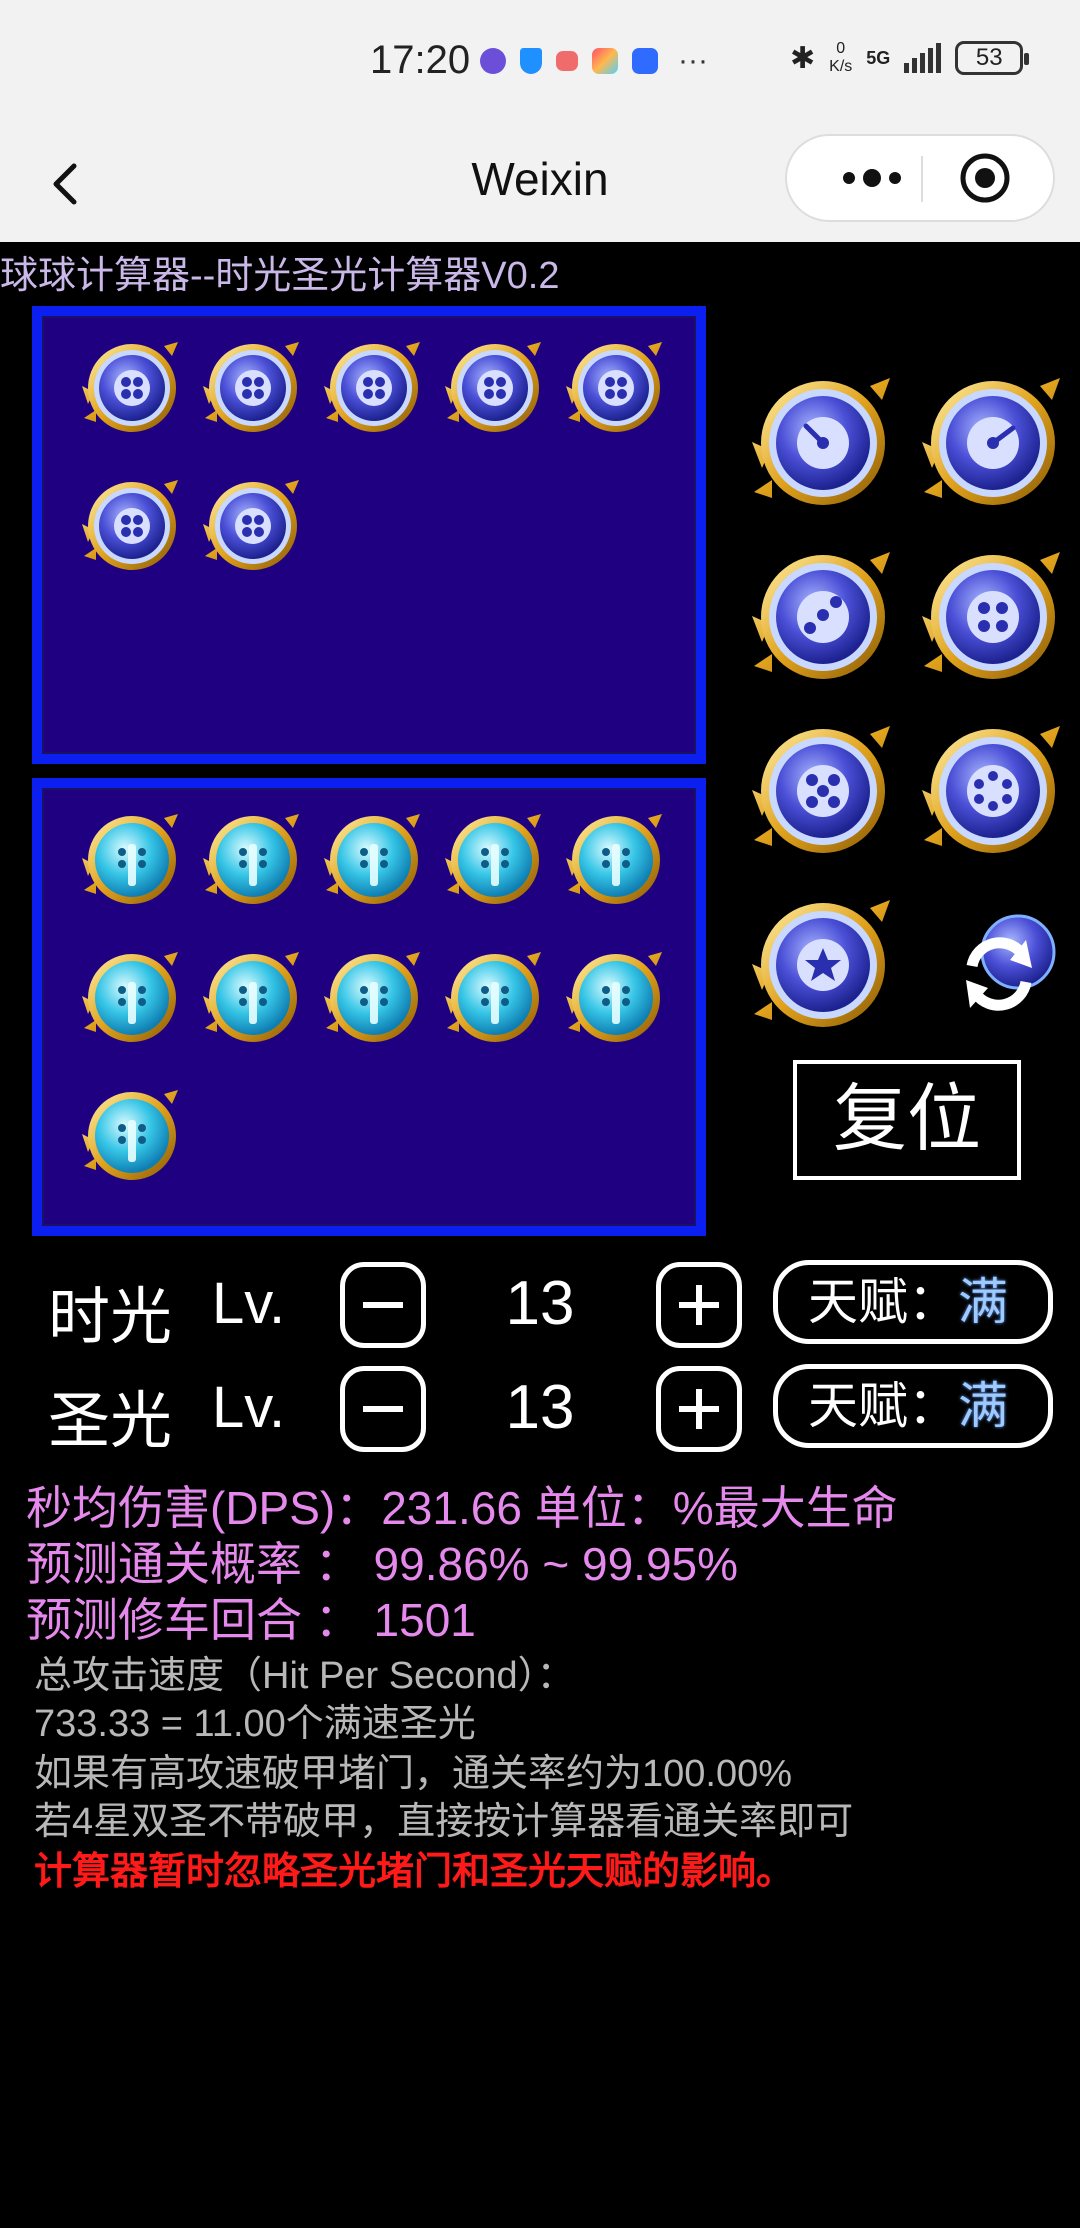 The image size is (1080, 2228). I want to click on holy-light-level-row: 圣光 Lv. 13 天赋：满, so click(540, 1410).